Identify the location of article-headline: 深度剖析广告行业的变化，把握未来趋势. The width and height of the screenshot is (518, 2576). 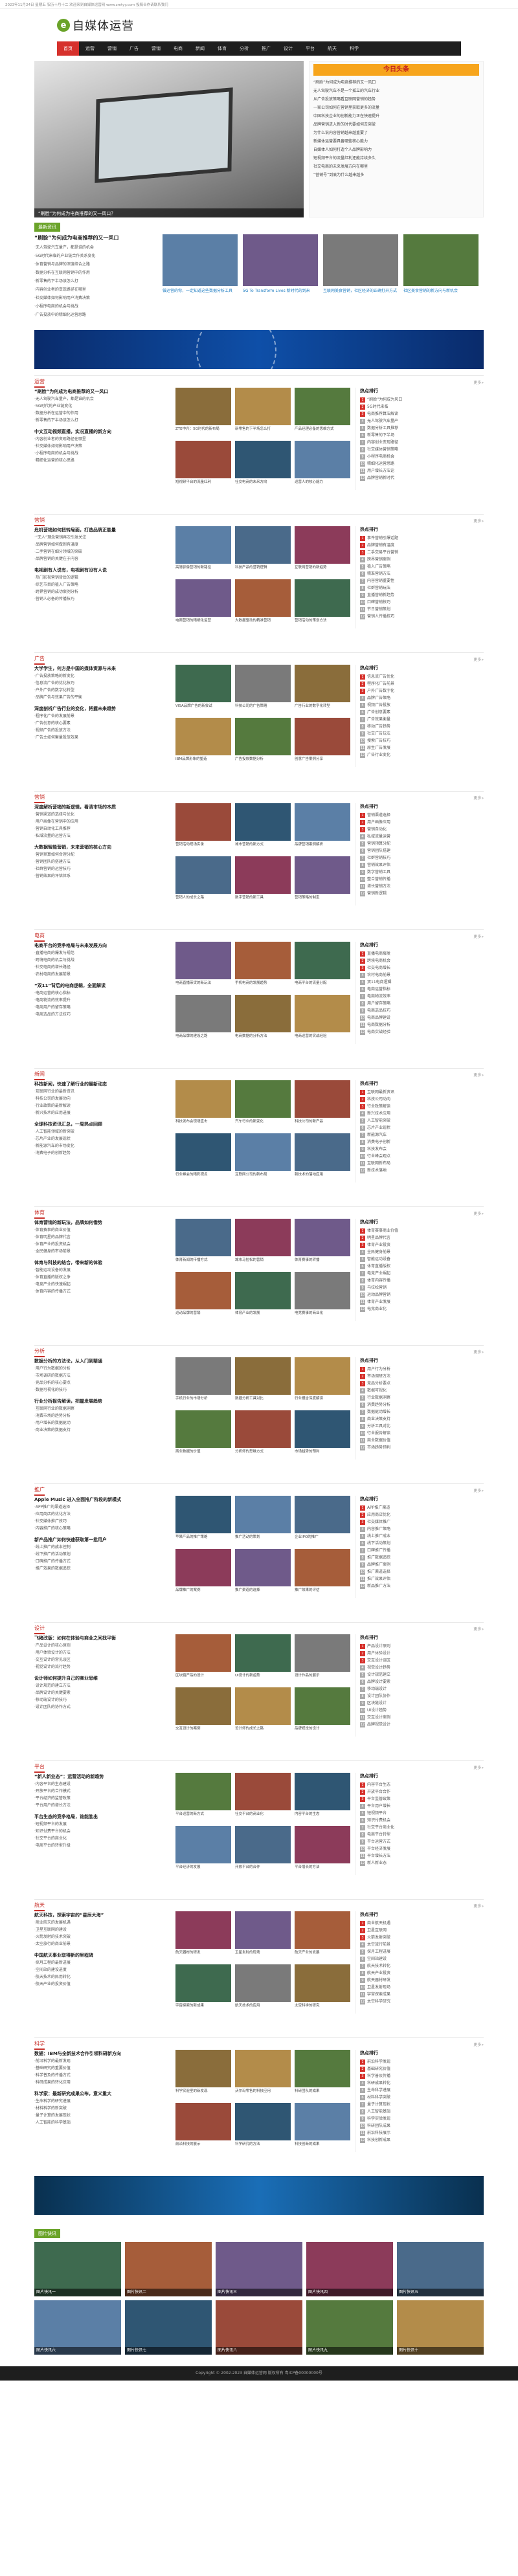
(102, 709).